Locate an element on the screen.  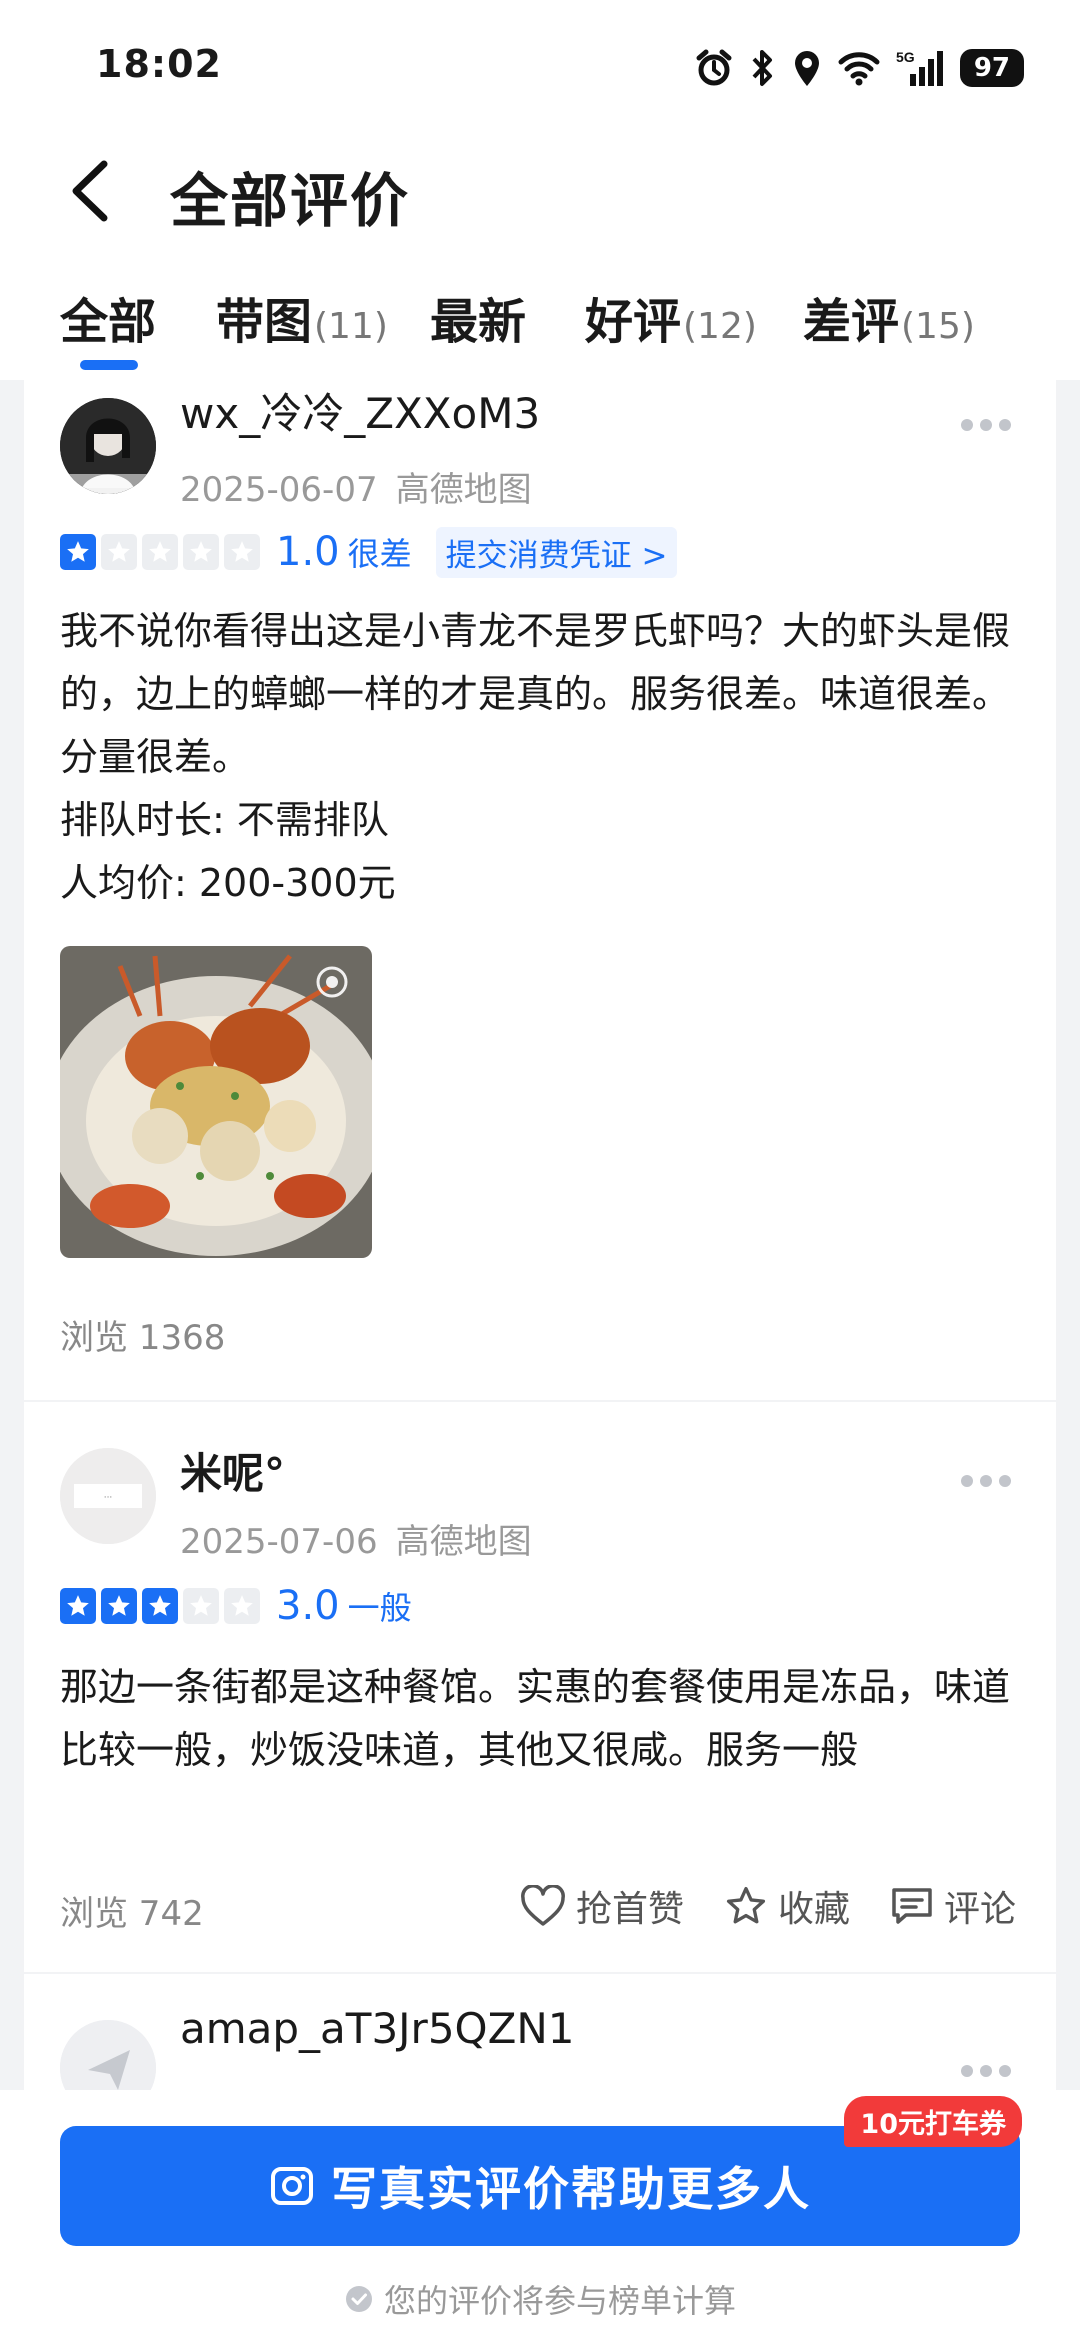
battery-indicator: 97 is located at coordinates (991, 68).